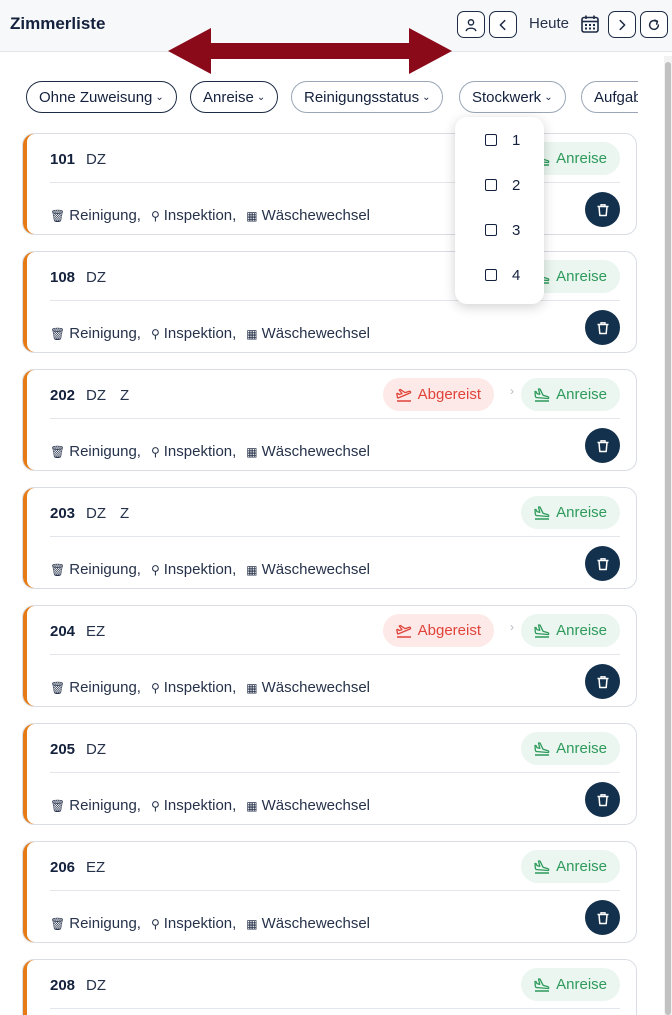  Describe the element at coordinates (502, 185) in the screenshot. I see `floor-option-2: 2` at that location.